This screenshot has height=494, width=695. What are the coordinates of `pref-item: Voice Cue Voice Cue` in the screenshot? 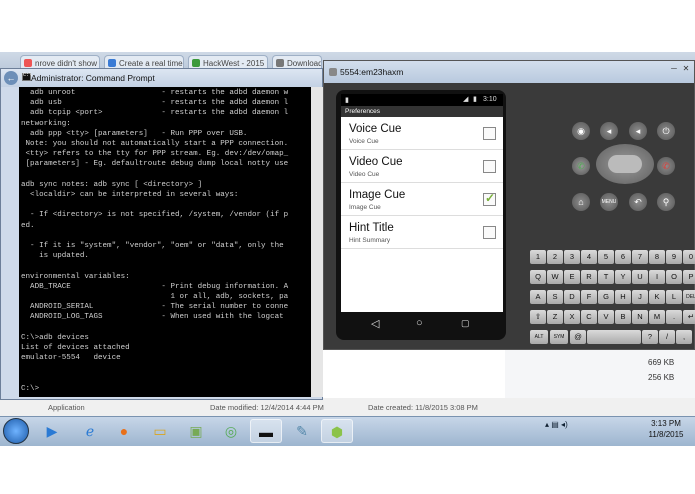 It's located at (422, 133).